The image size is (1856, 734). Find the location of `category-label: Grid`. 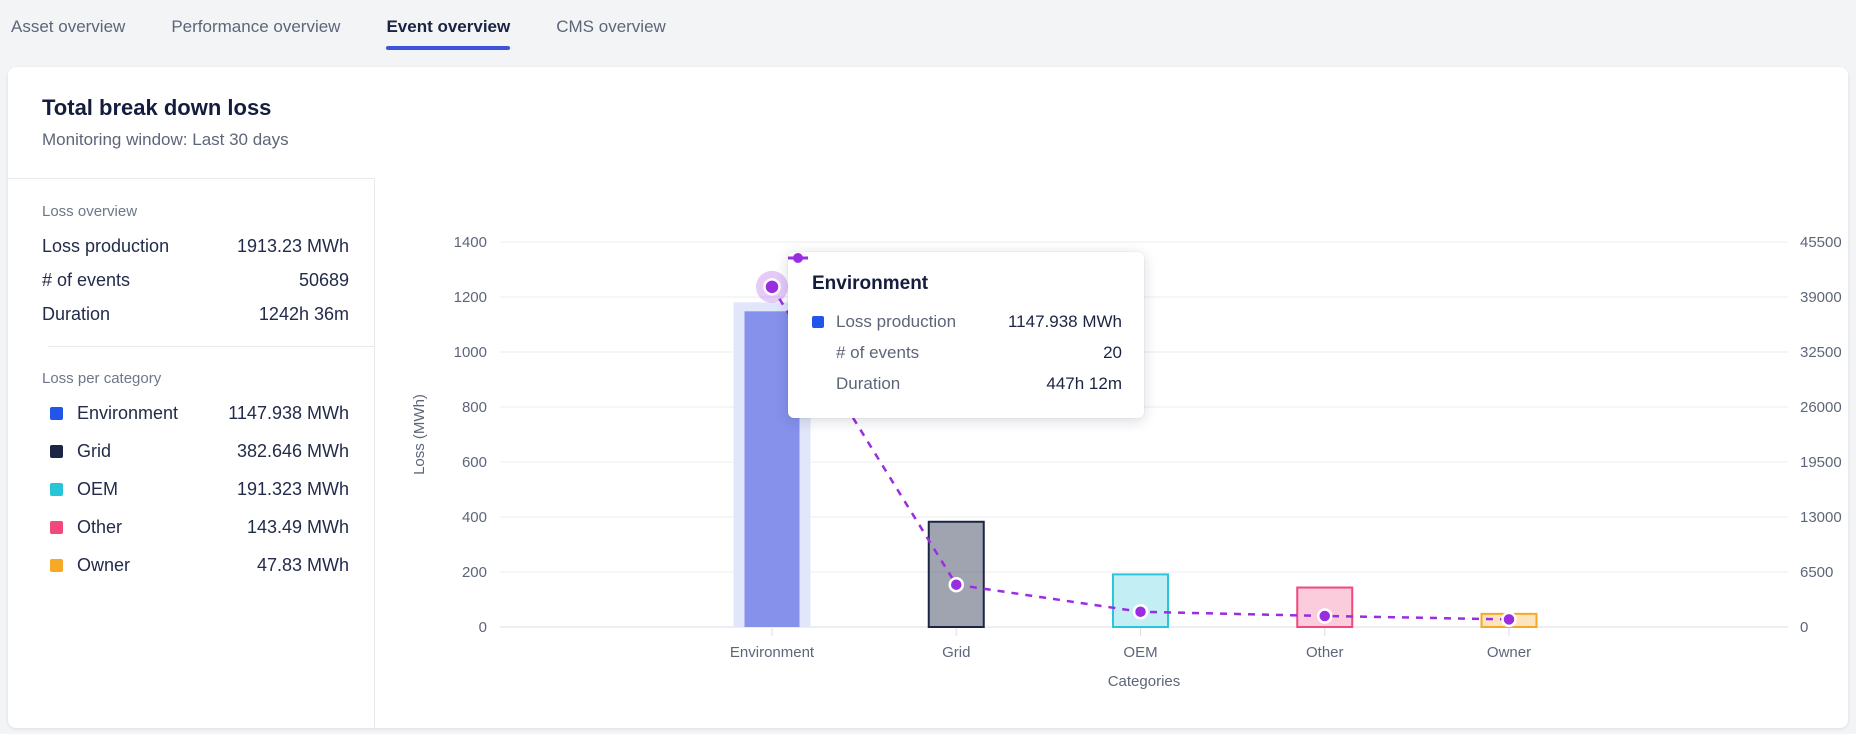

category-label: Grid is located at coordinates (94, 451).